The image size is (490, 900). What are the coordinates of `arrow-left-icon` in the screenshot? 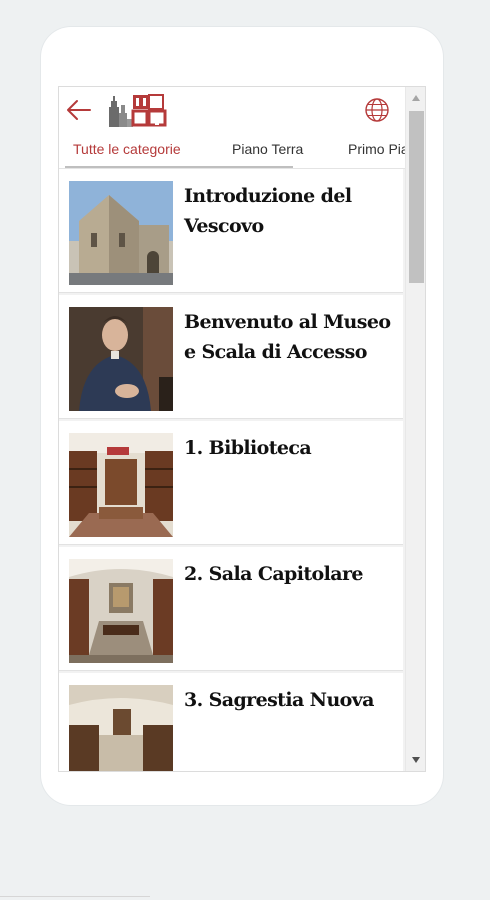 It's located at (79, 110).